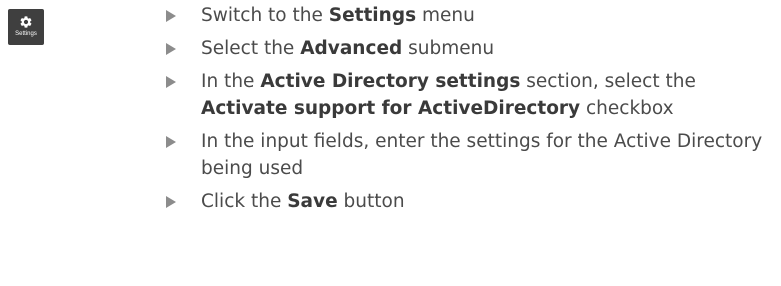 The width and height of the screenshot is (781, 286). I want to click on gear-icon, so click(26, 22).